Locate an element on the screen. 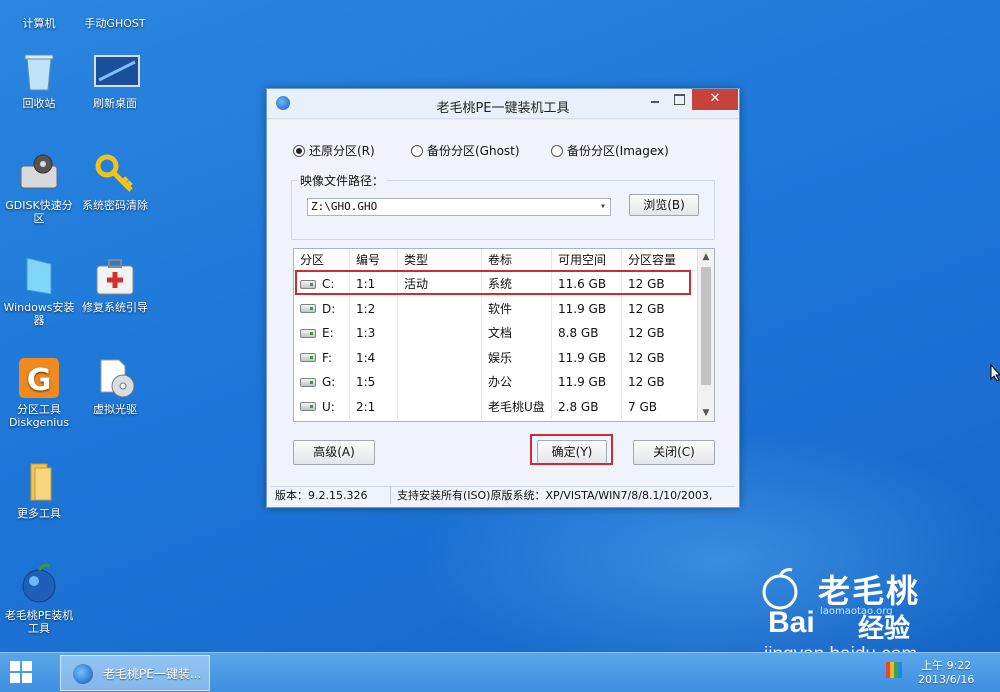 The height and width of the screenshot is (692, 1000). free-space: 8.8 GB is located at coordinates (587, 333).